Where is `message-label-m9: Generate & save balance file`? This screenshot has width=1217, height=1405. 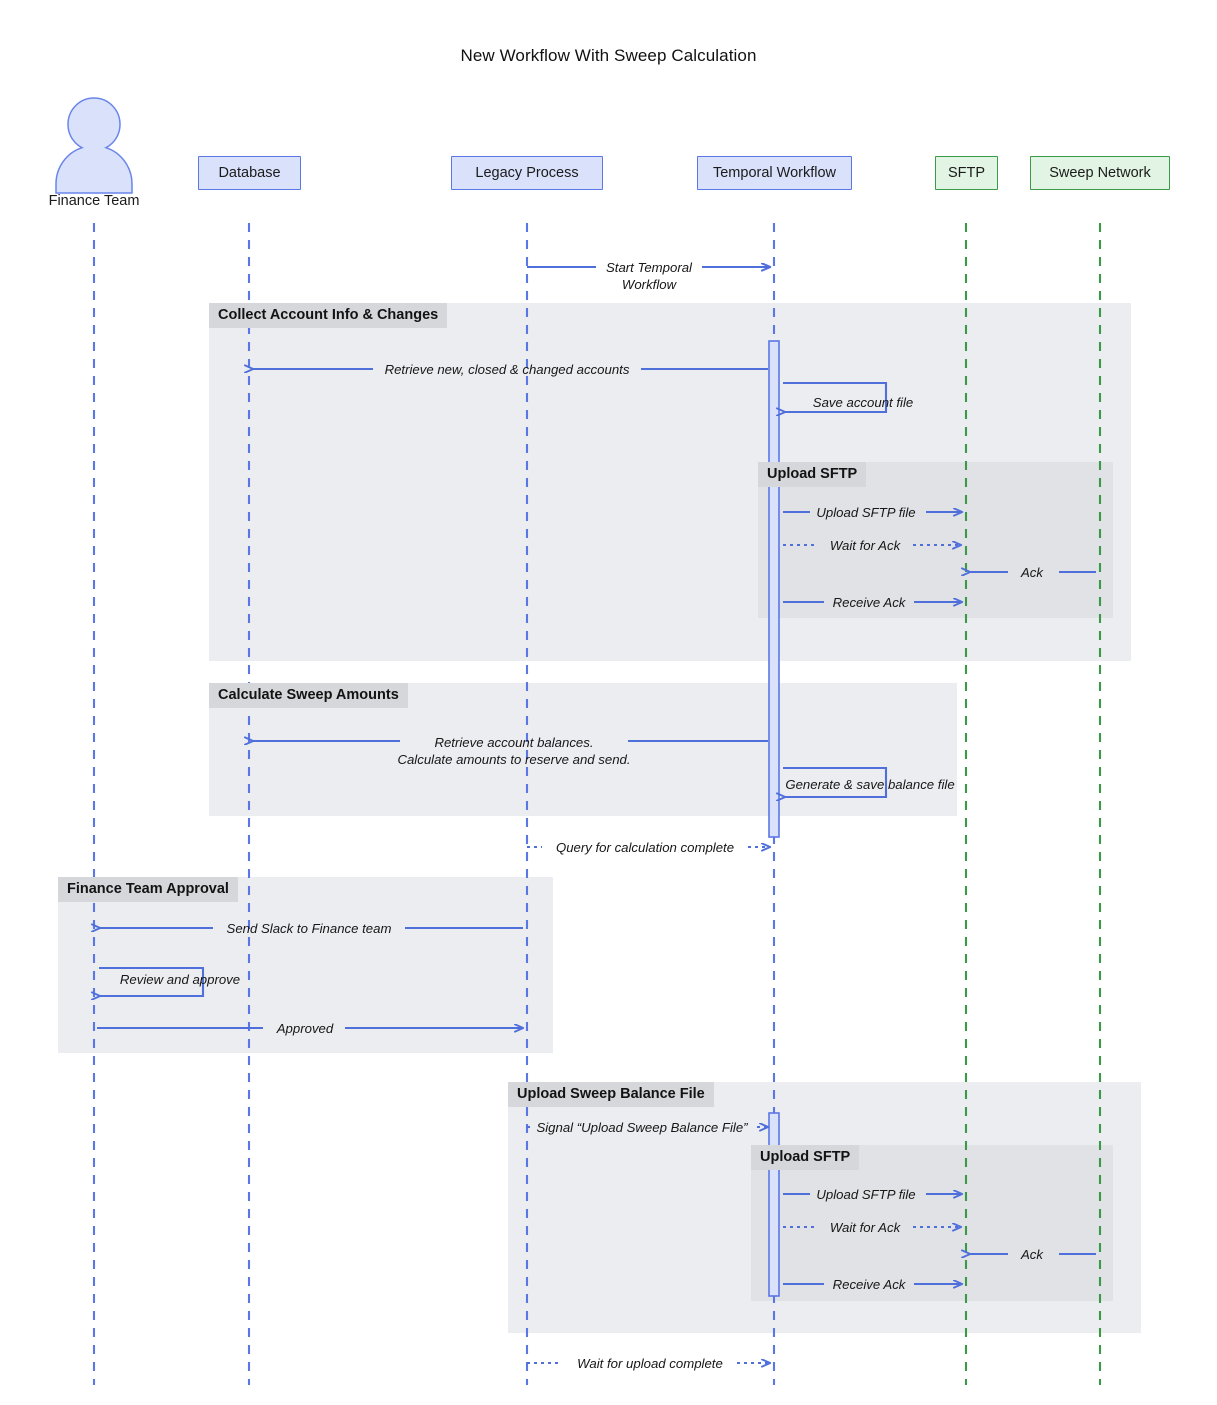
message-label-m9: Generate & save balance file is located at coordinates (870, 784).